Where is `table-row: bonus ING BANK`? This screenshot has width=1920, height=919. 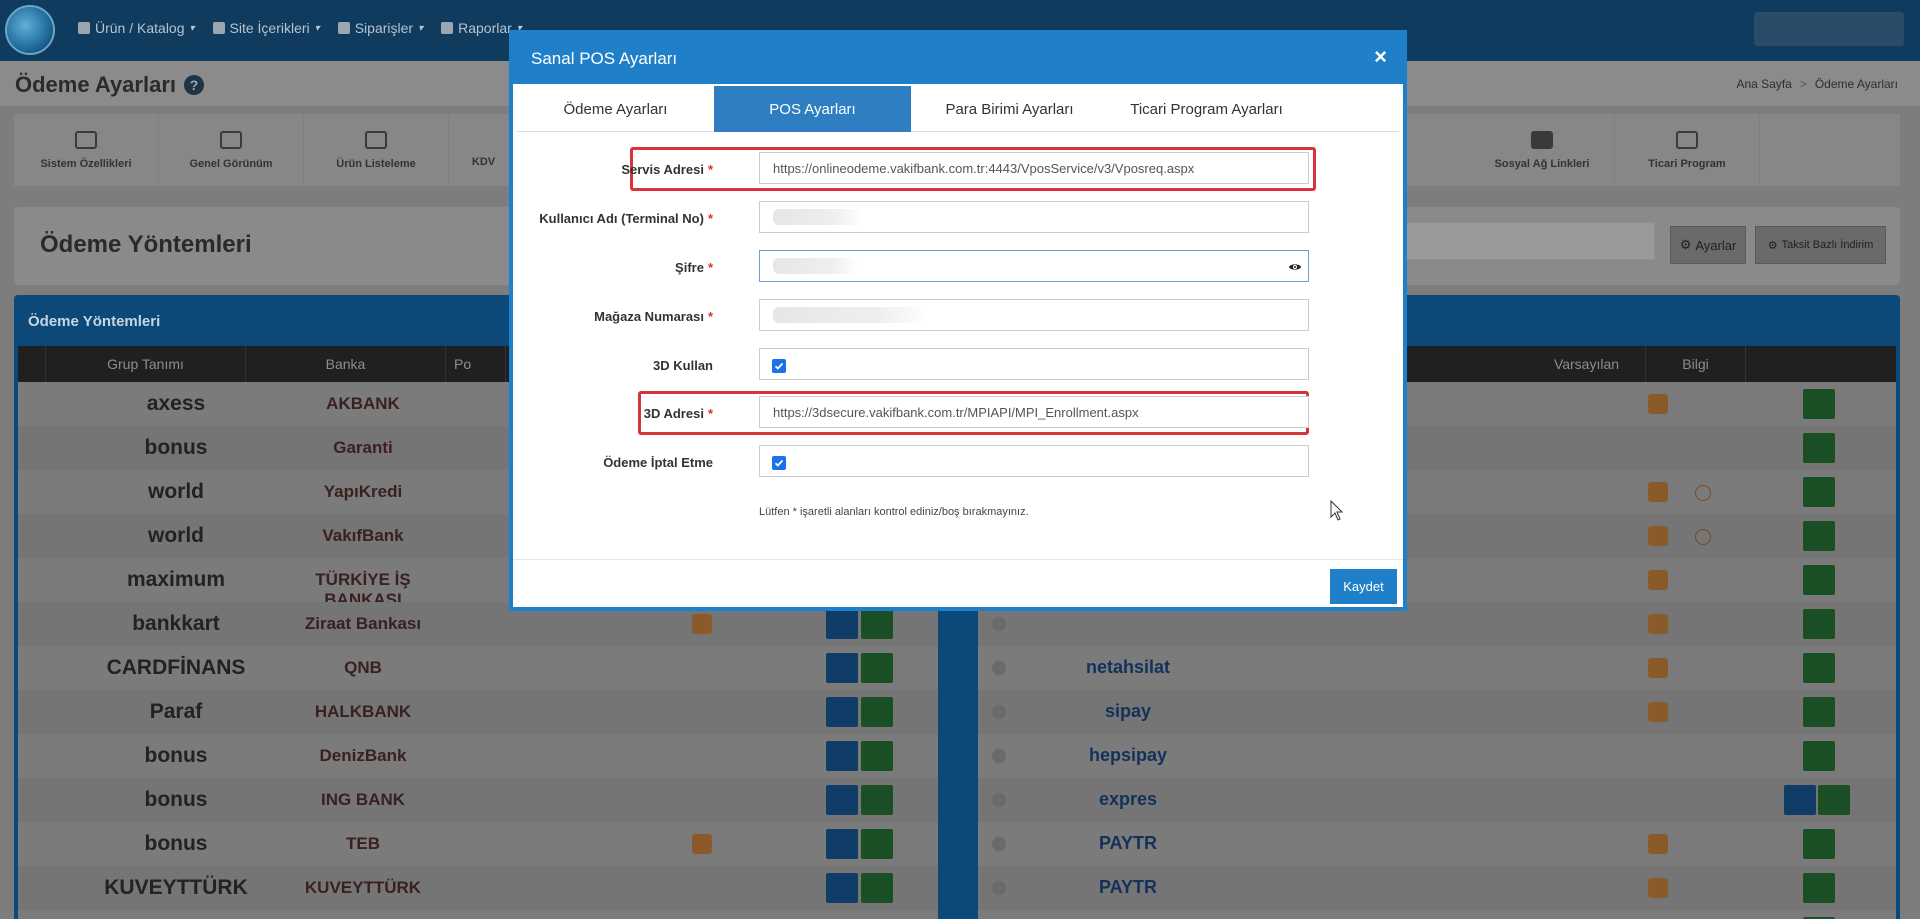
table-row: bonus ING BANK is located at coordinates (478, 800).